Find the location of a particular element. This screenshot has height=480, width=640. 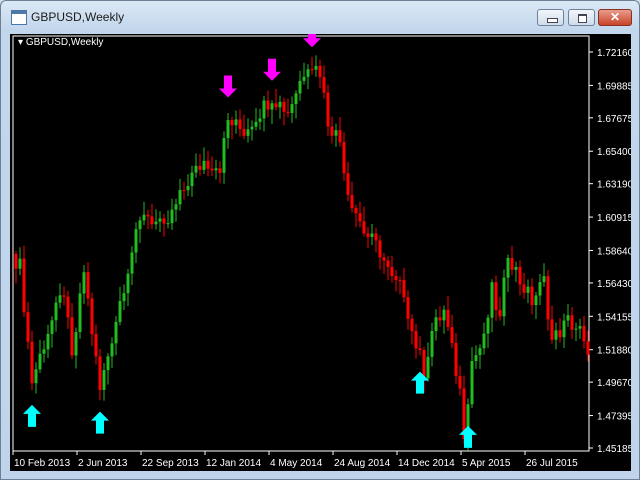

y-tick-label: 1.49670 is located at coordinates (614, 383).